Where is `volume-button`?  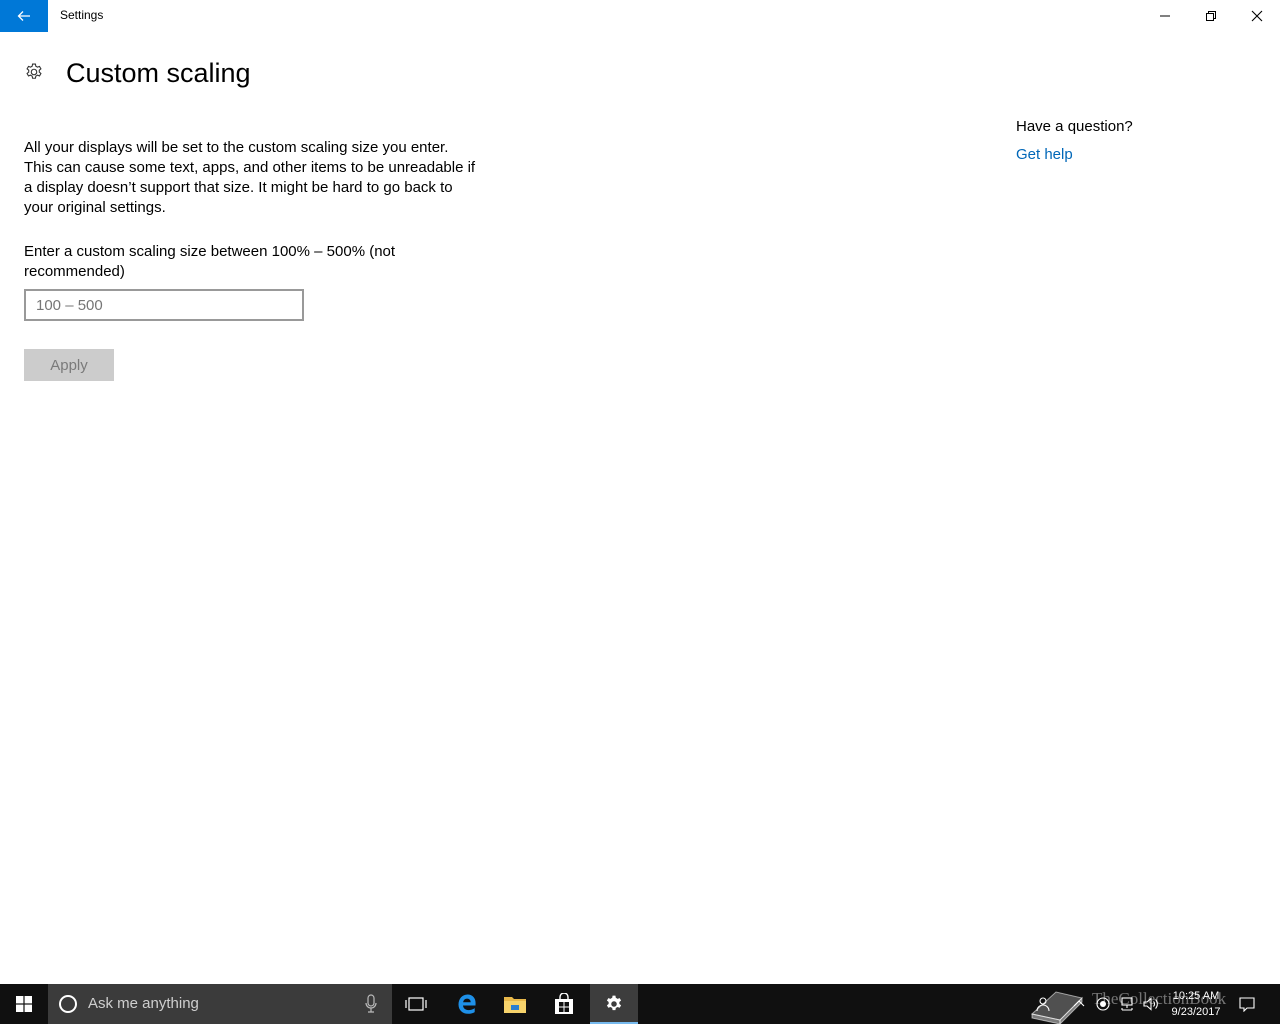 volume-button is located at coordinates (1151, 1004).